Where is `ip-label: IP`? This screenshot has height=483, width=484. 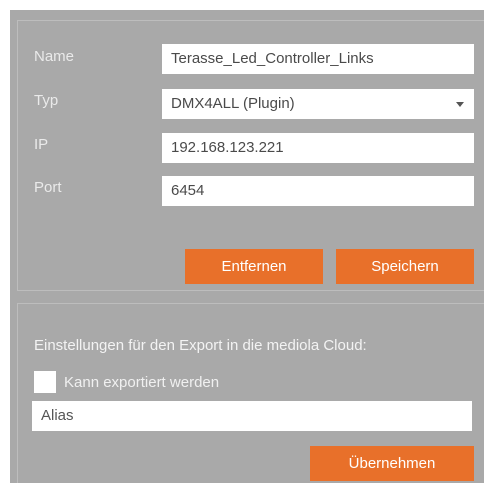 ip-label: IP is located at coordinates (41, 144).